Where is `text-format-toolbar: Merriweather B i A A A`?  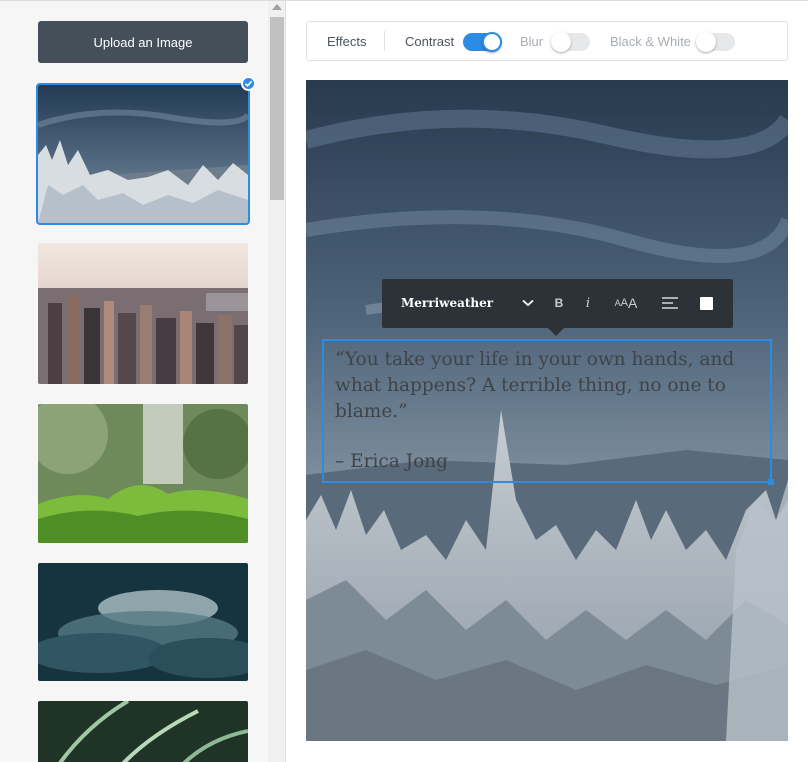
text-format-toolbar: Merriweather B i A A A is located at coordinates (557, 307).